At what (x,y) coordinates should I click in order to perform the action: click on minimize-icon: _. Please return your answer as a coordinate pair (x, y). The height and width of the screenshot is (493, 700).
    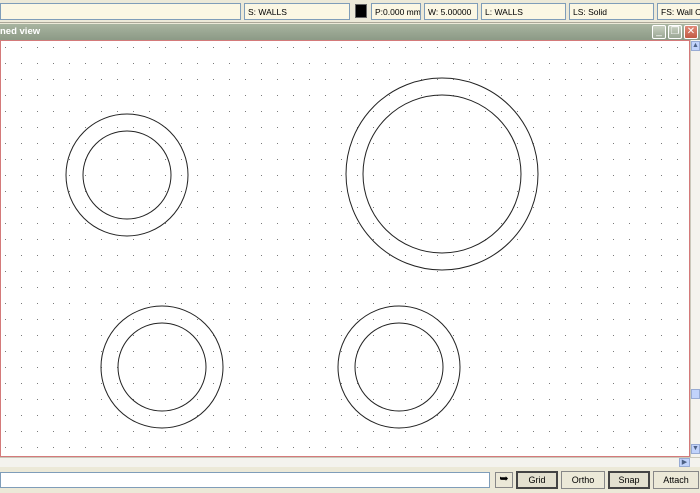
    Looking at the image, I should click on (659, 31).